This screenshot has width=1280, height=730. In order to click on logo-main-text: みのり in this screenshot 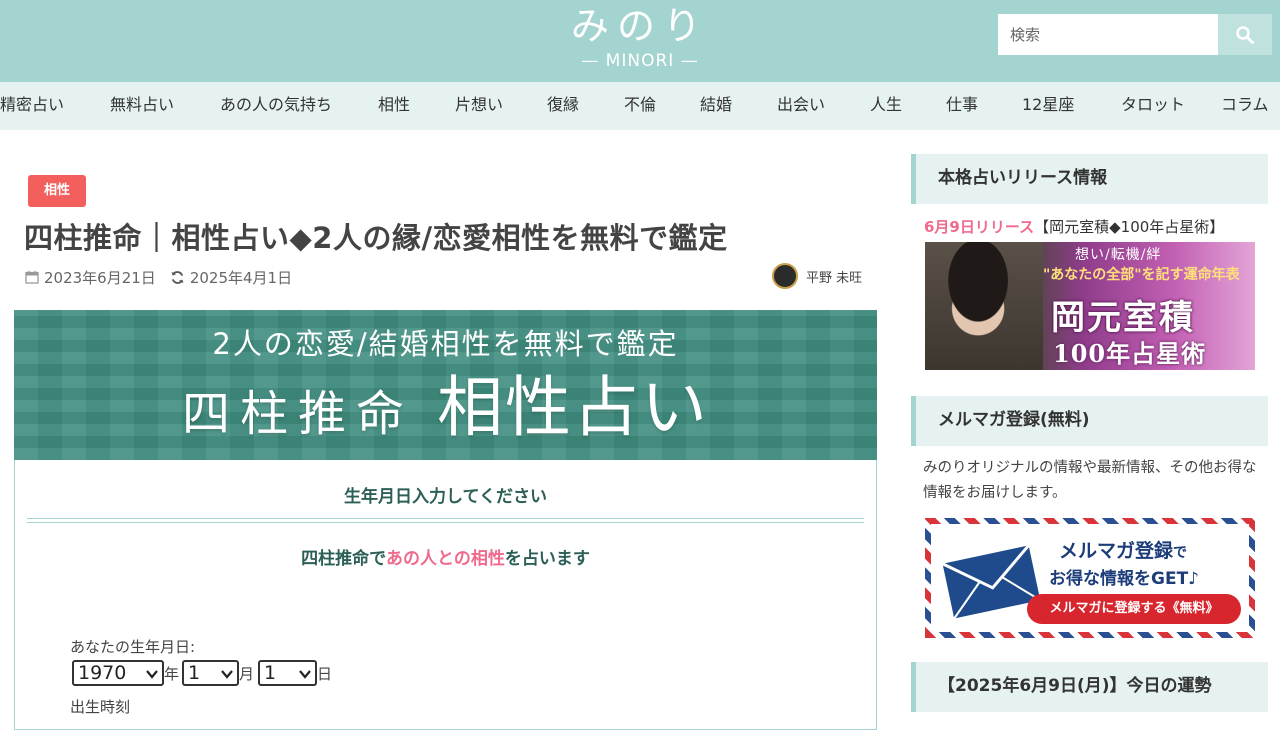, I will do `click(639, 26)`.